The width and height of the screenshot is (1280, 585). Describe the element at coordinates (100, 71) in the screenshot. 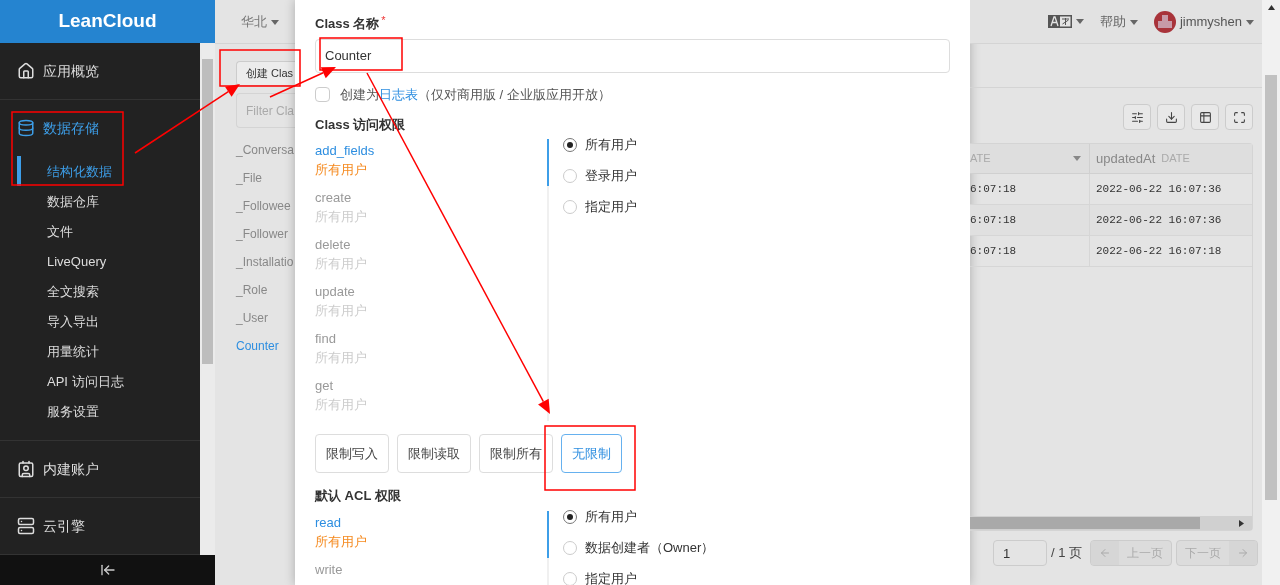

I see `sidebar-section: 应用概览` at that location.